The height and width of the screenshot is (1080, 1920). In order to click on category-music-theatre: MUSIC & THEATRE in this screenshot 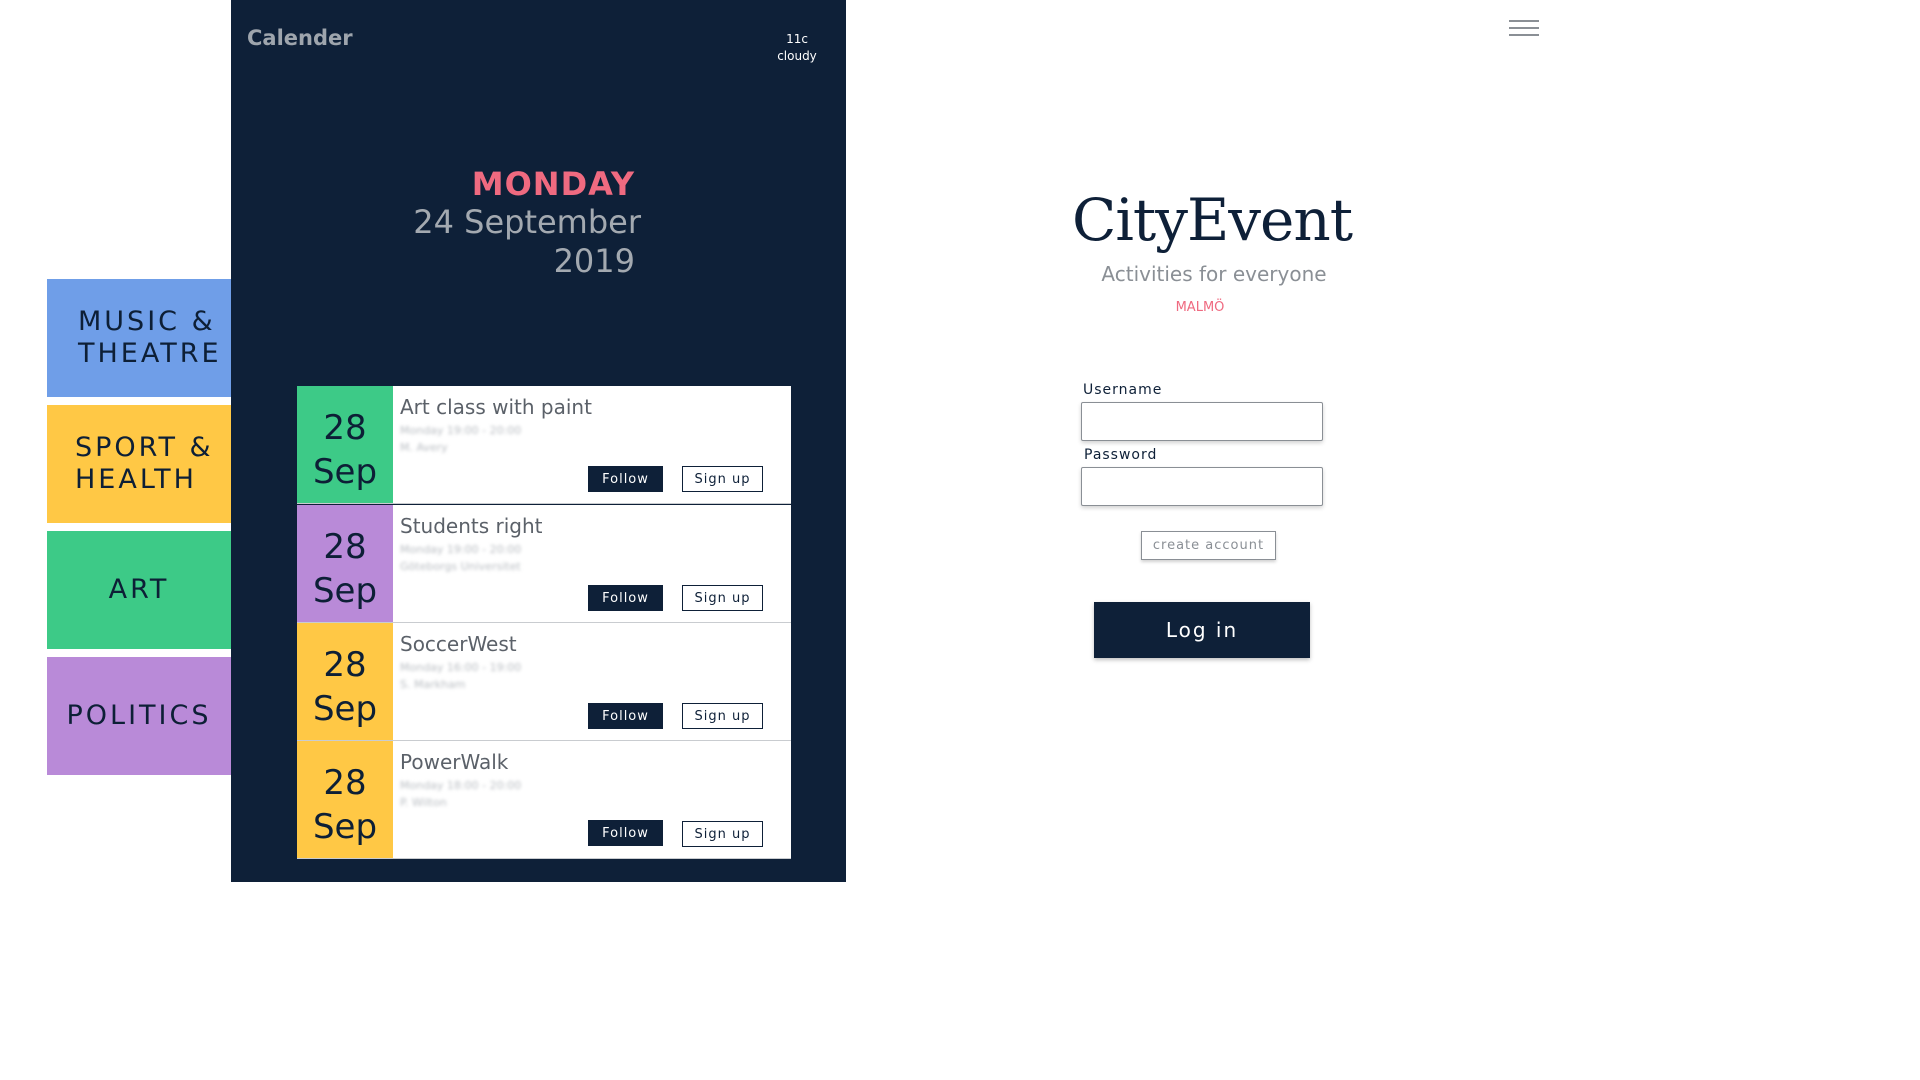, I will do `click(139, 338)`.